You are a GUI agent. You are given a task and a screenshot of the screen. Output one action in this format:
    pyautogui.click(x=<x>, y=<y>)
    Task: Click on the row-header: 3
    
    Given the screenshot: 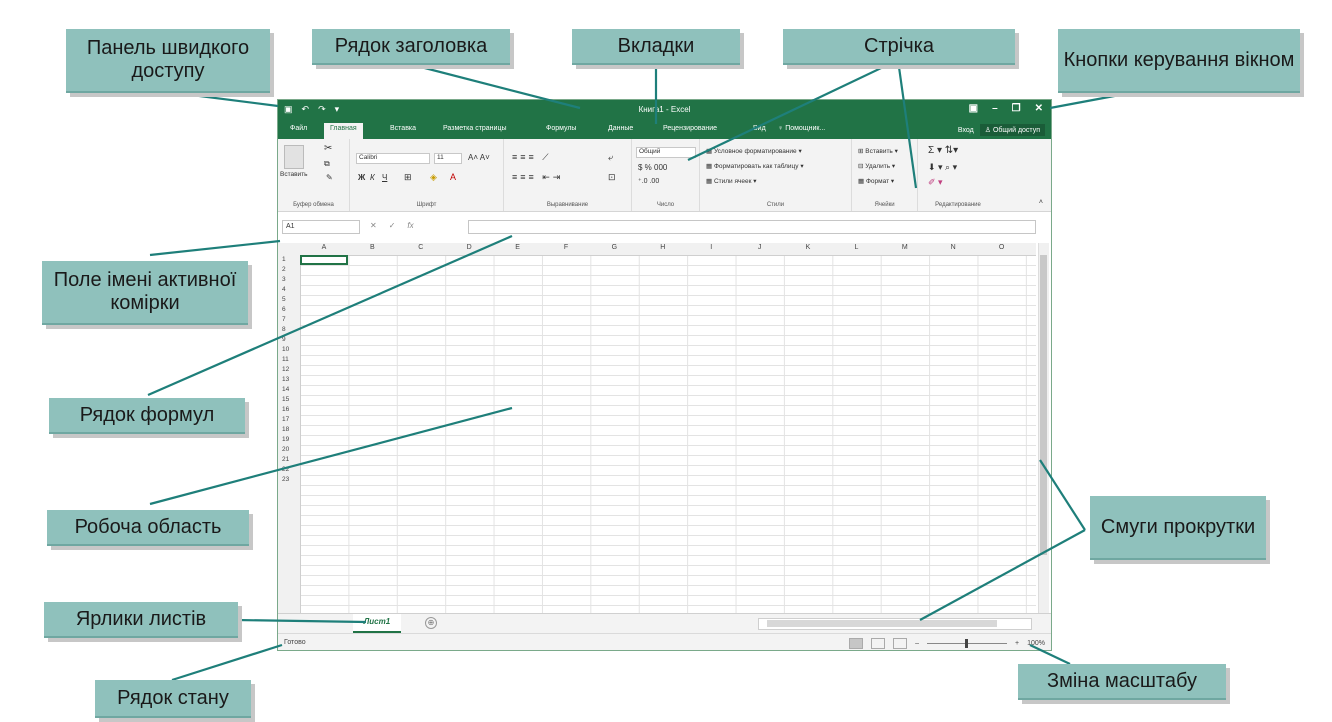 What is the action you would take?
    pyautogui.click(x=284, y=279)
    